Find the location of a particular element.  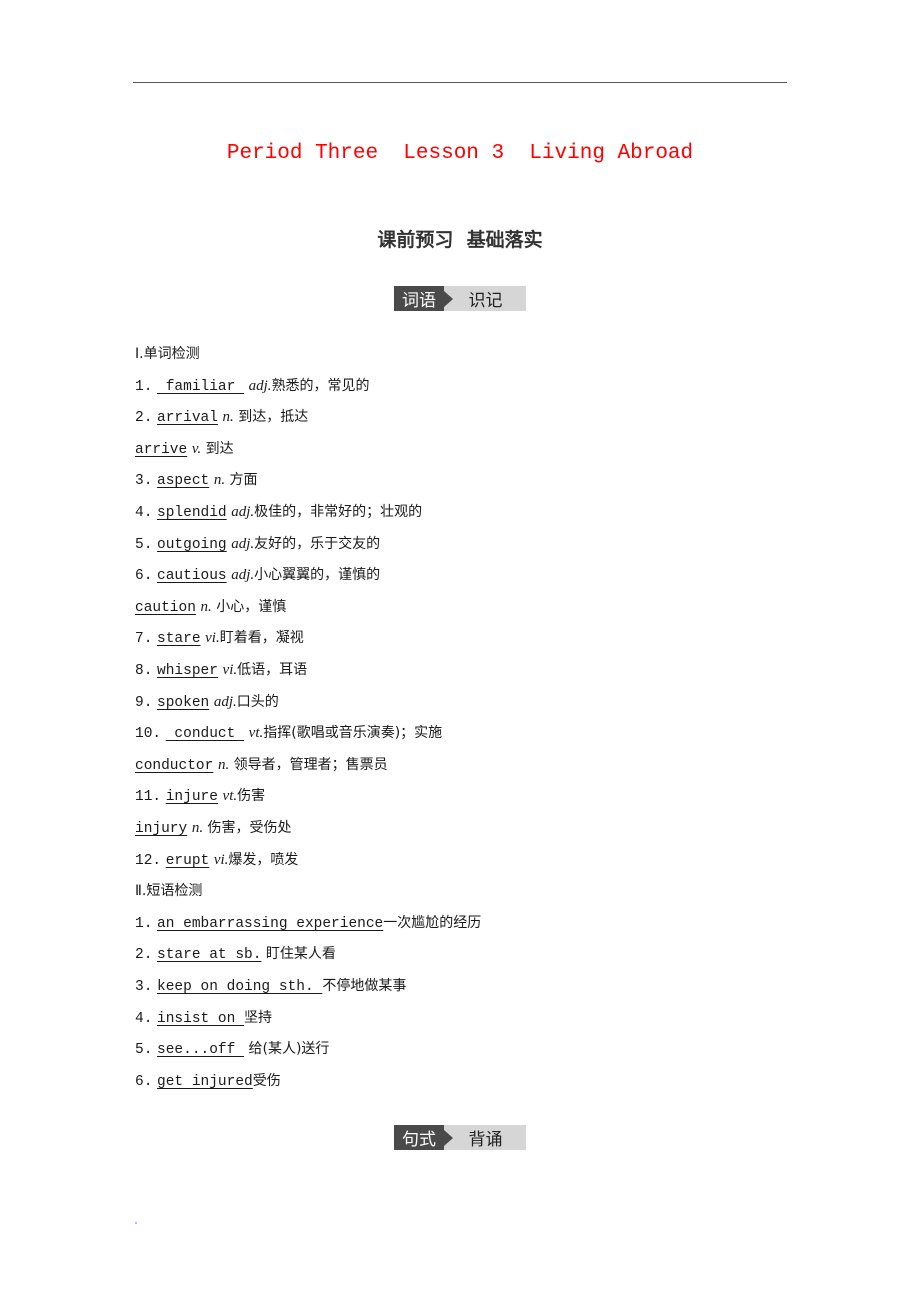

word-meaning: 到达，抵达 is located at coordinates (271, 417).